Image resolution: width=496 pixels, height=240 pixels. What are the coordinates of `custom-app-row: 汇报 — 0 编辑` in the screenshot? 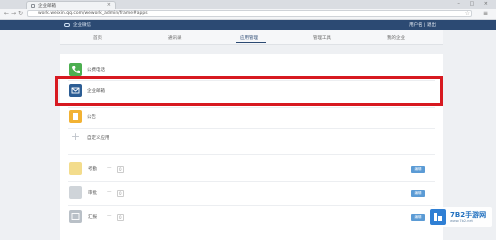 It's located at (251, 217).